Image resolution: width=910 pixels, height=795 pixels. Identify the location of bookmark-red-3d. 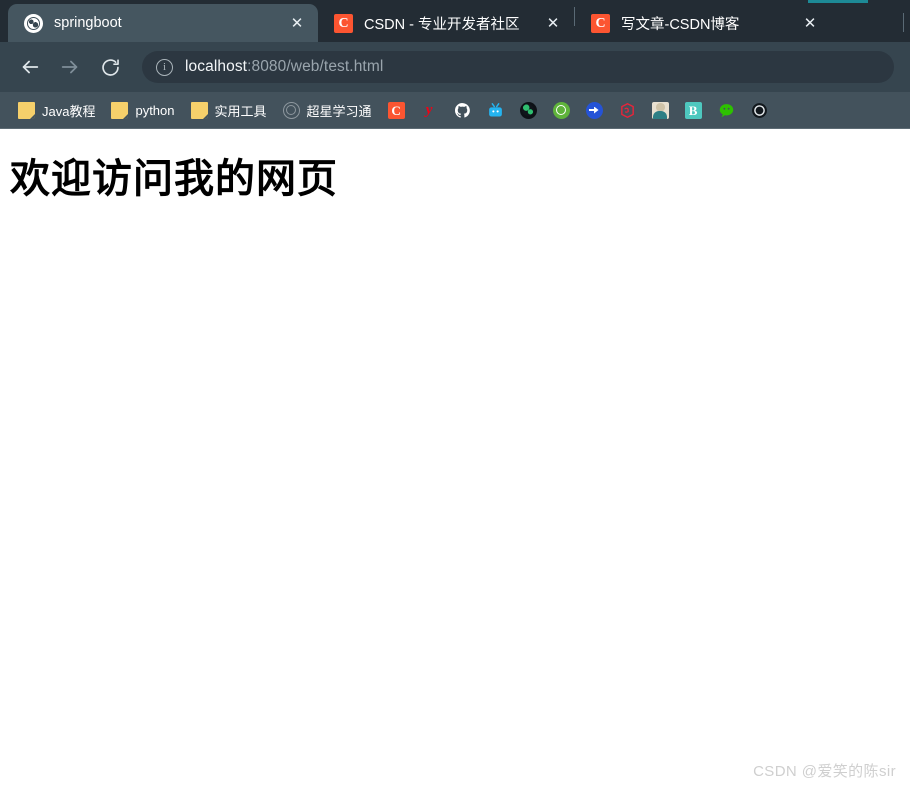
(627, 110).